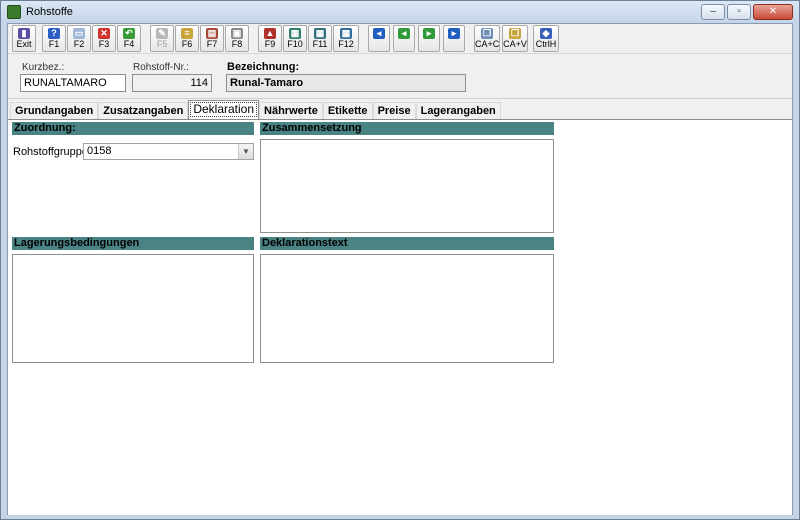  I want to click on button-label: F9, so click(270, 44).